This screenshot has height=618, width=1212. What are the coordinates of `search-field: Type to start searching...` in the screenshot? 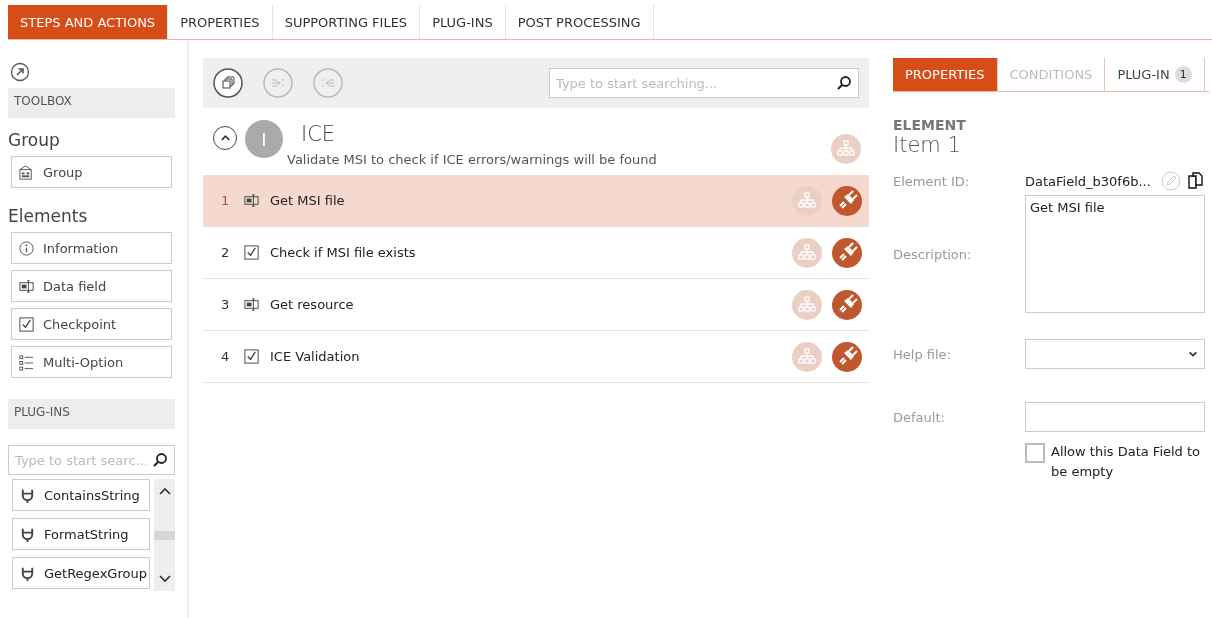 It's located at (704, 83).